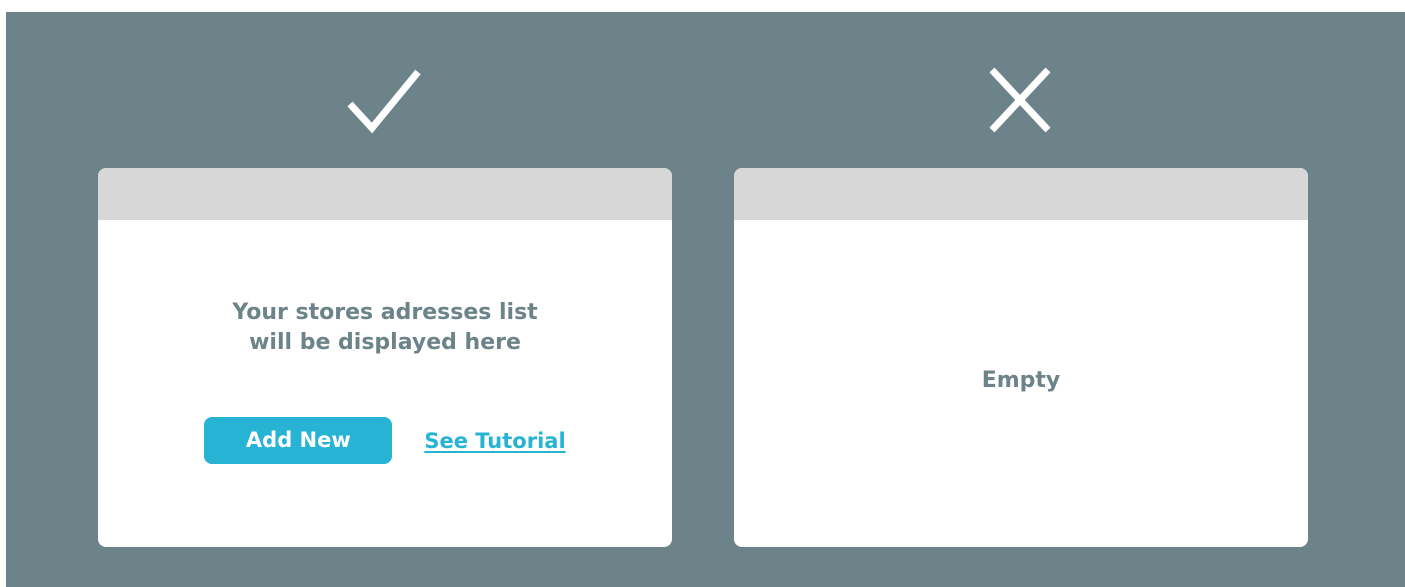 The image size is (1405, 587). I want to click on see-tutorial-link: See Tutorial, so click(494, 441).